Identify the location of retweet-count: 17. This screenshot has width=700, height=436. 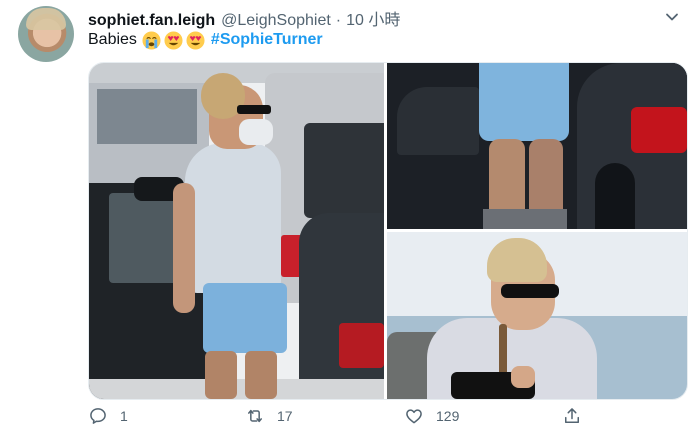
(285, 416).